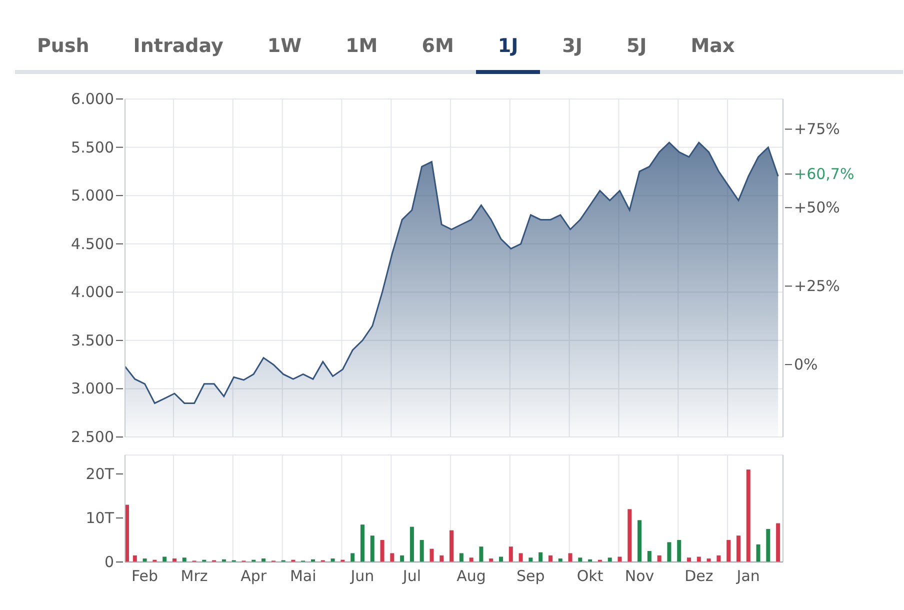  What do you see at coordinates (178, 48) in the screenshot?
I see `range-tab: Intraday` at bounding box center [178, 48].